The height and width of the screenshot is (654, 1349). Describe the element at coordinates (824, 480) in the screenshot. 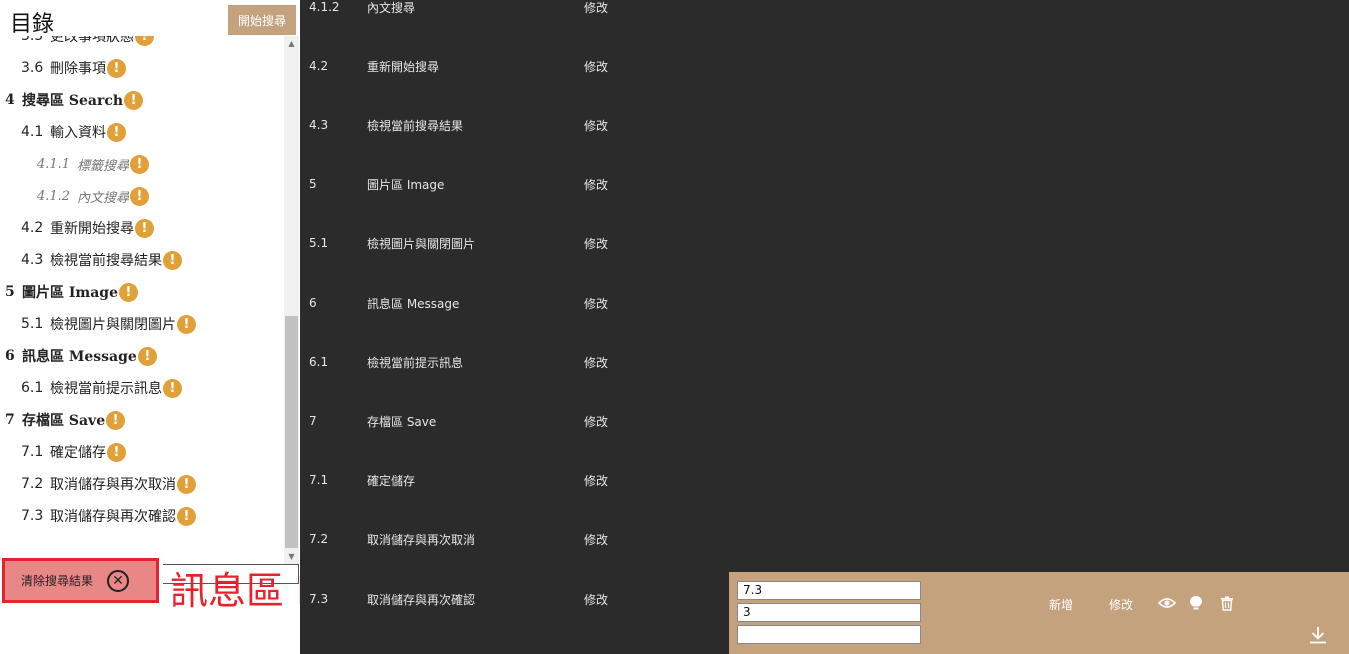

I see `table-row: 7.1 確定儲存 修改` at that location.